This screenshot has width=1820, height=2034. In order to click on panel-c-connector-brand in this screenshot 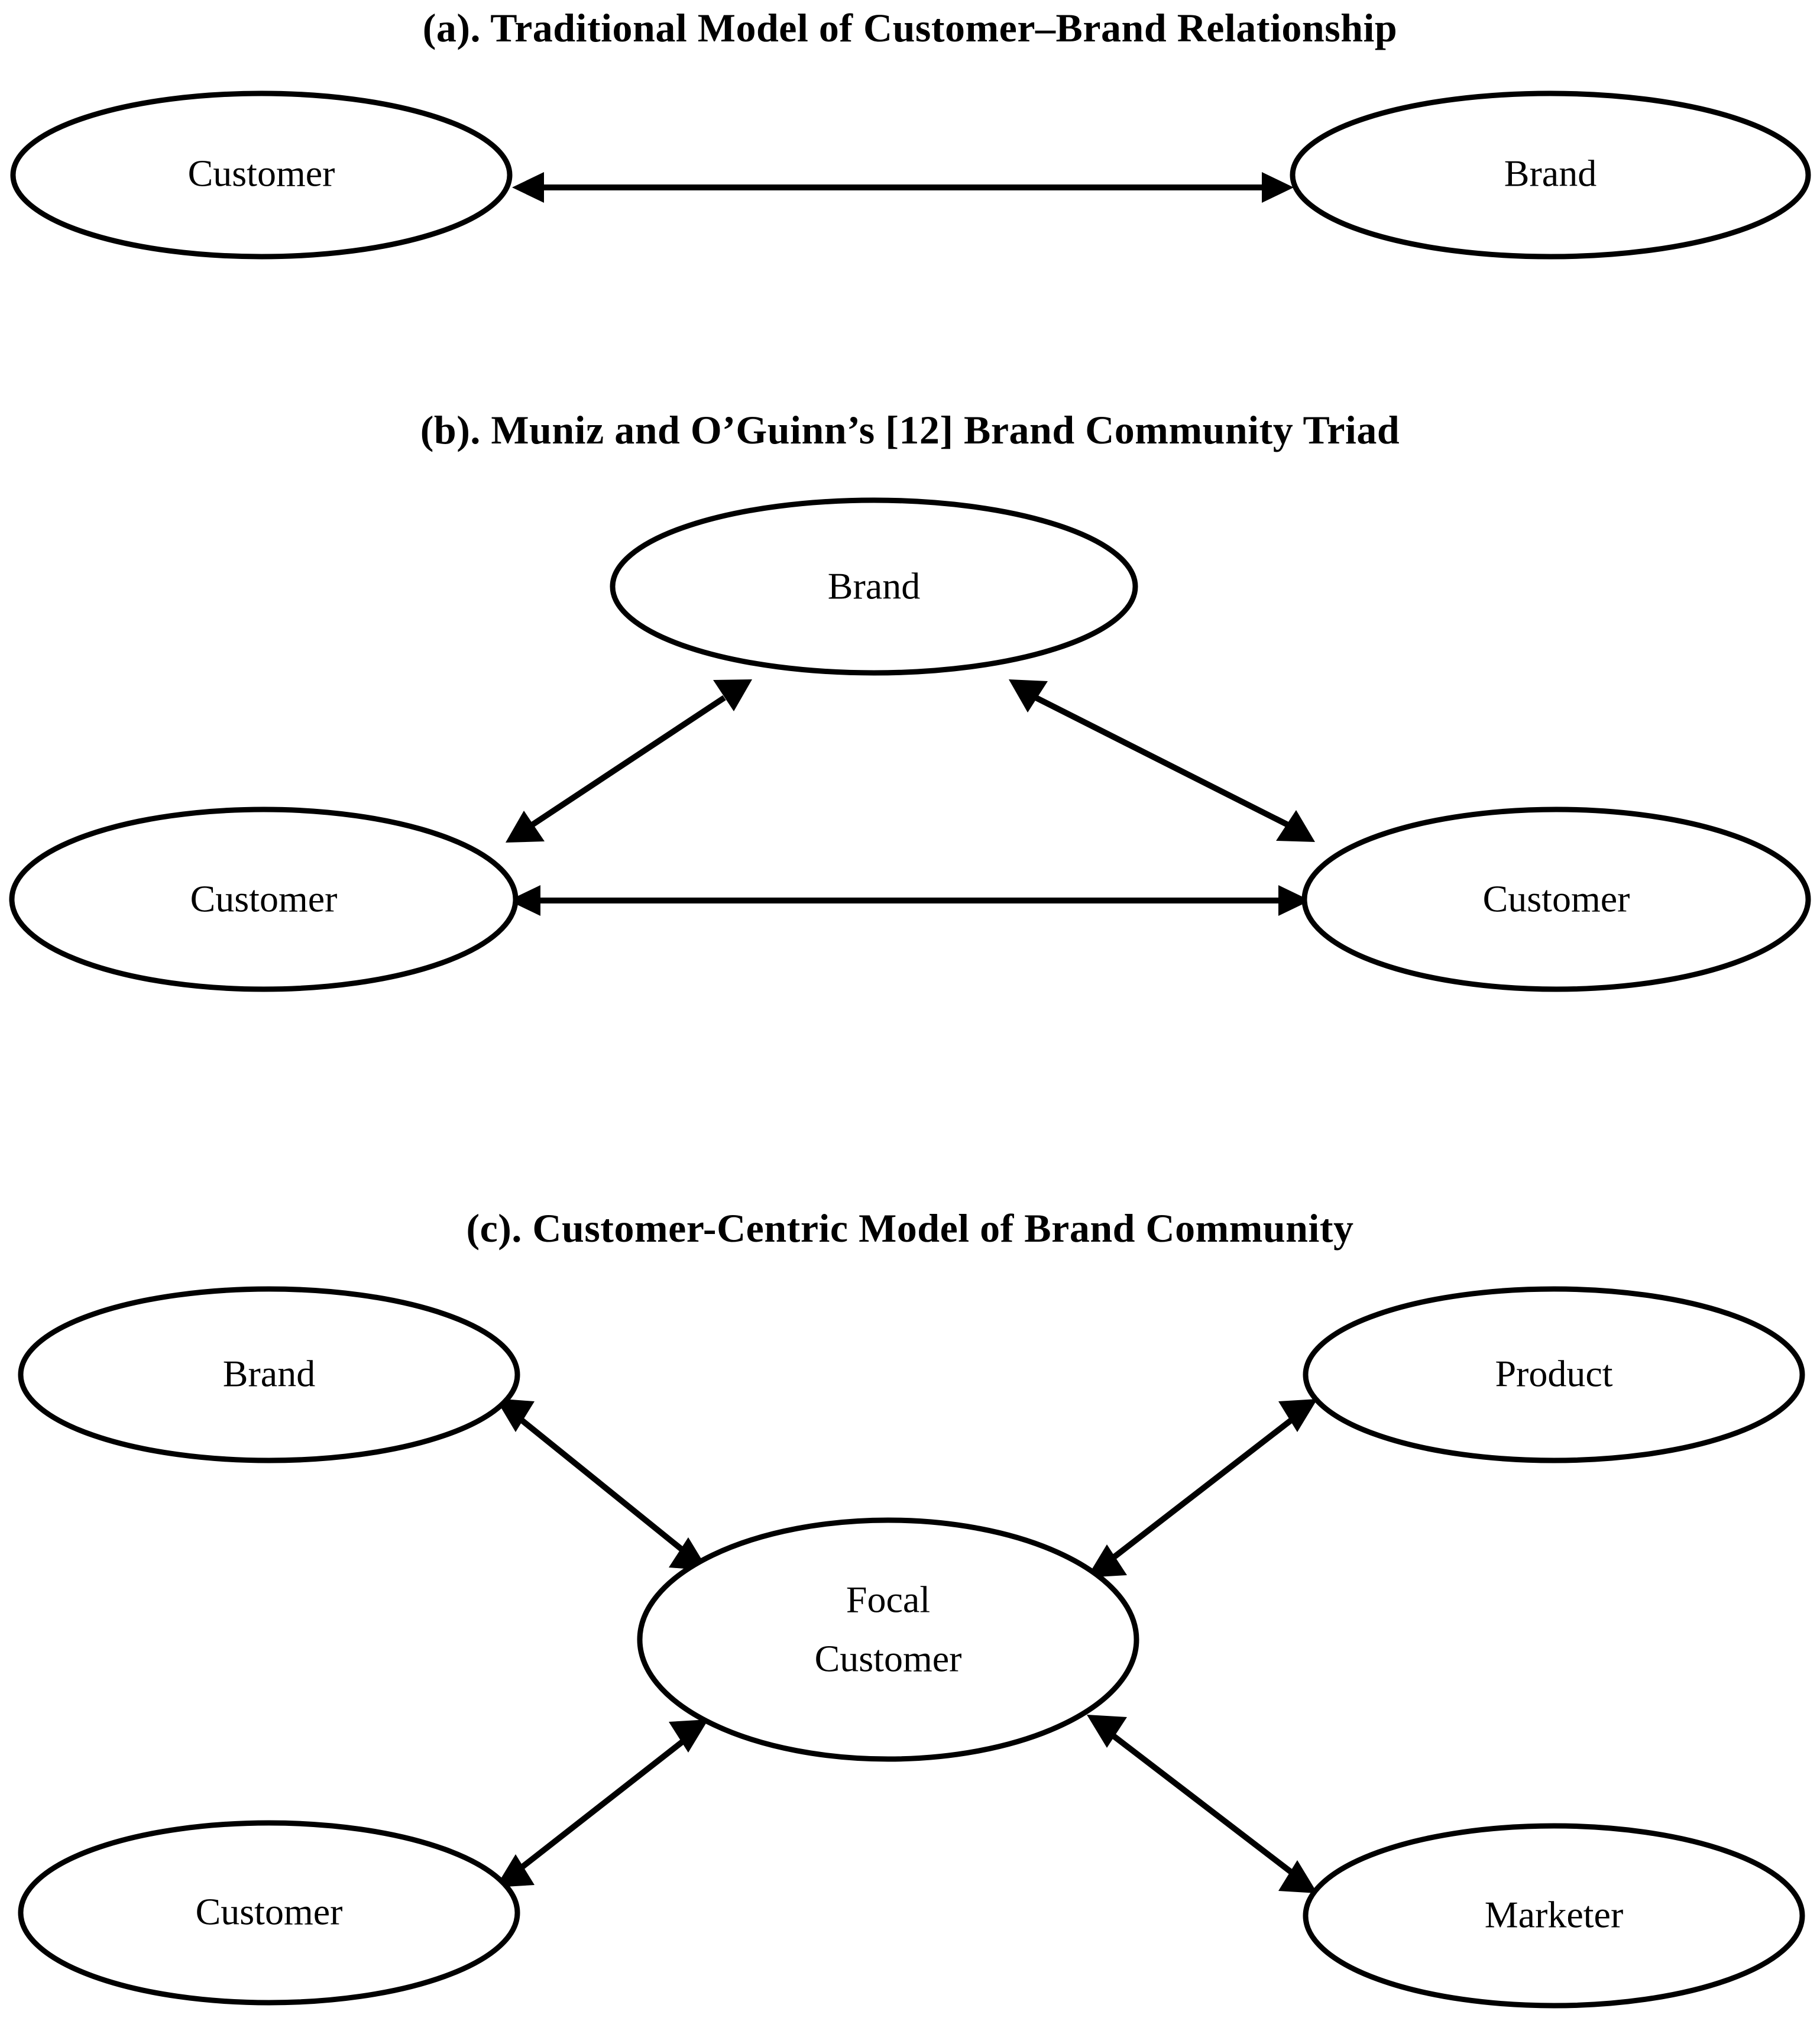, I will do `click(601, 1485)`.